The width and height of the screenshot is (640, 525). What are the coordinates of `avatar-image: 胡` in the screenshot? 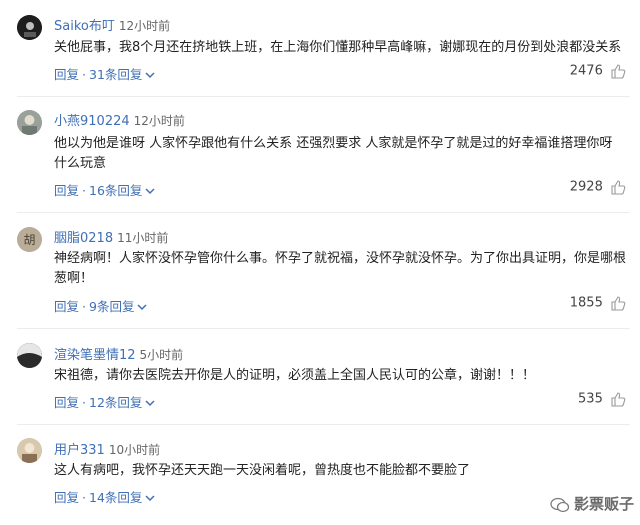 It's located at (29, 239).